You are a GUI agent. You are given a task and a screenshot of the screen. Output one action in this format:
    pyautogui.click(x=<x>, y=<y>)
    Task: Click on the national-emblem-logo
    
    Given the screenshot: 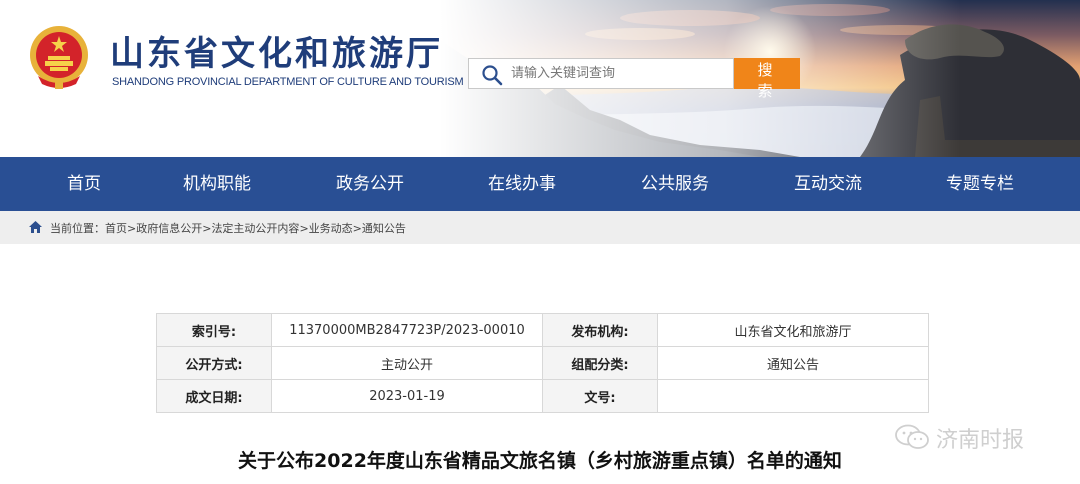 What is the action you would take?
    pyautogui.click(x=59, y=57)
    